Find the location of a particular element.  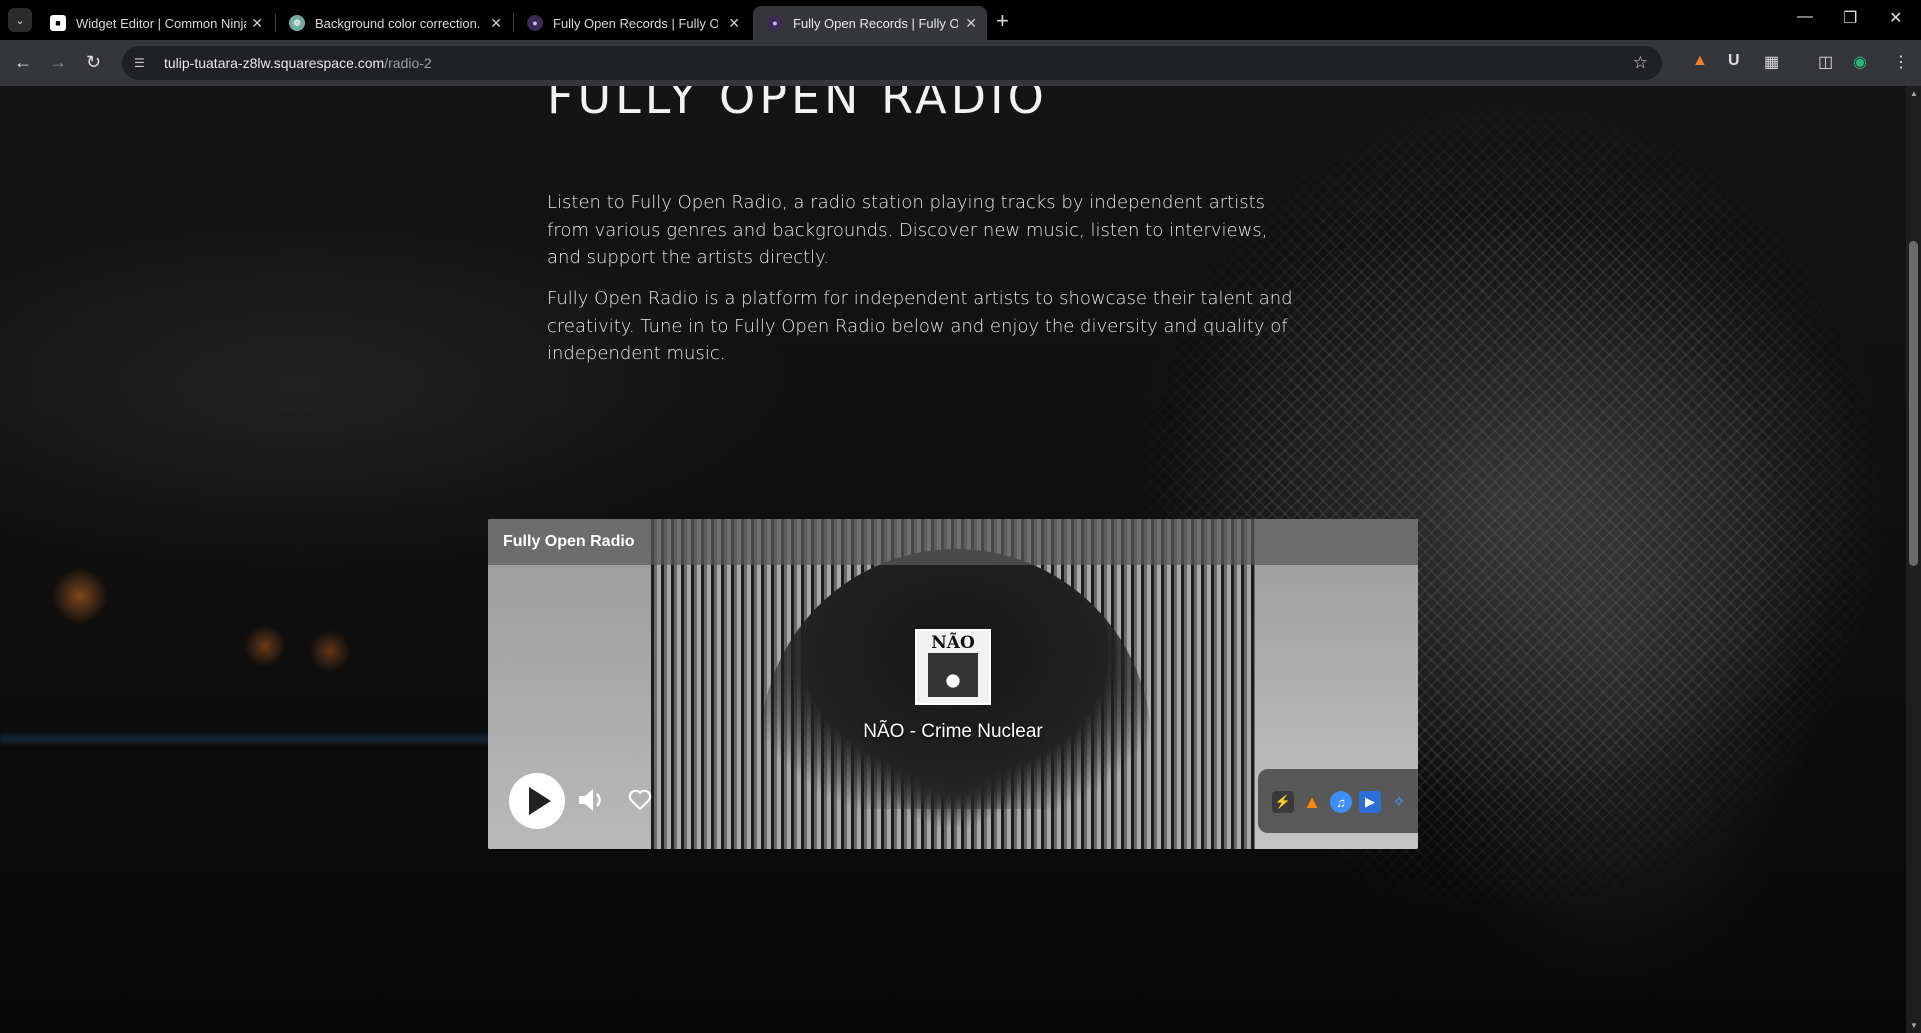

vlc-icon: ▲ is located at coordinates (1312, 802).